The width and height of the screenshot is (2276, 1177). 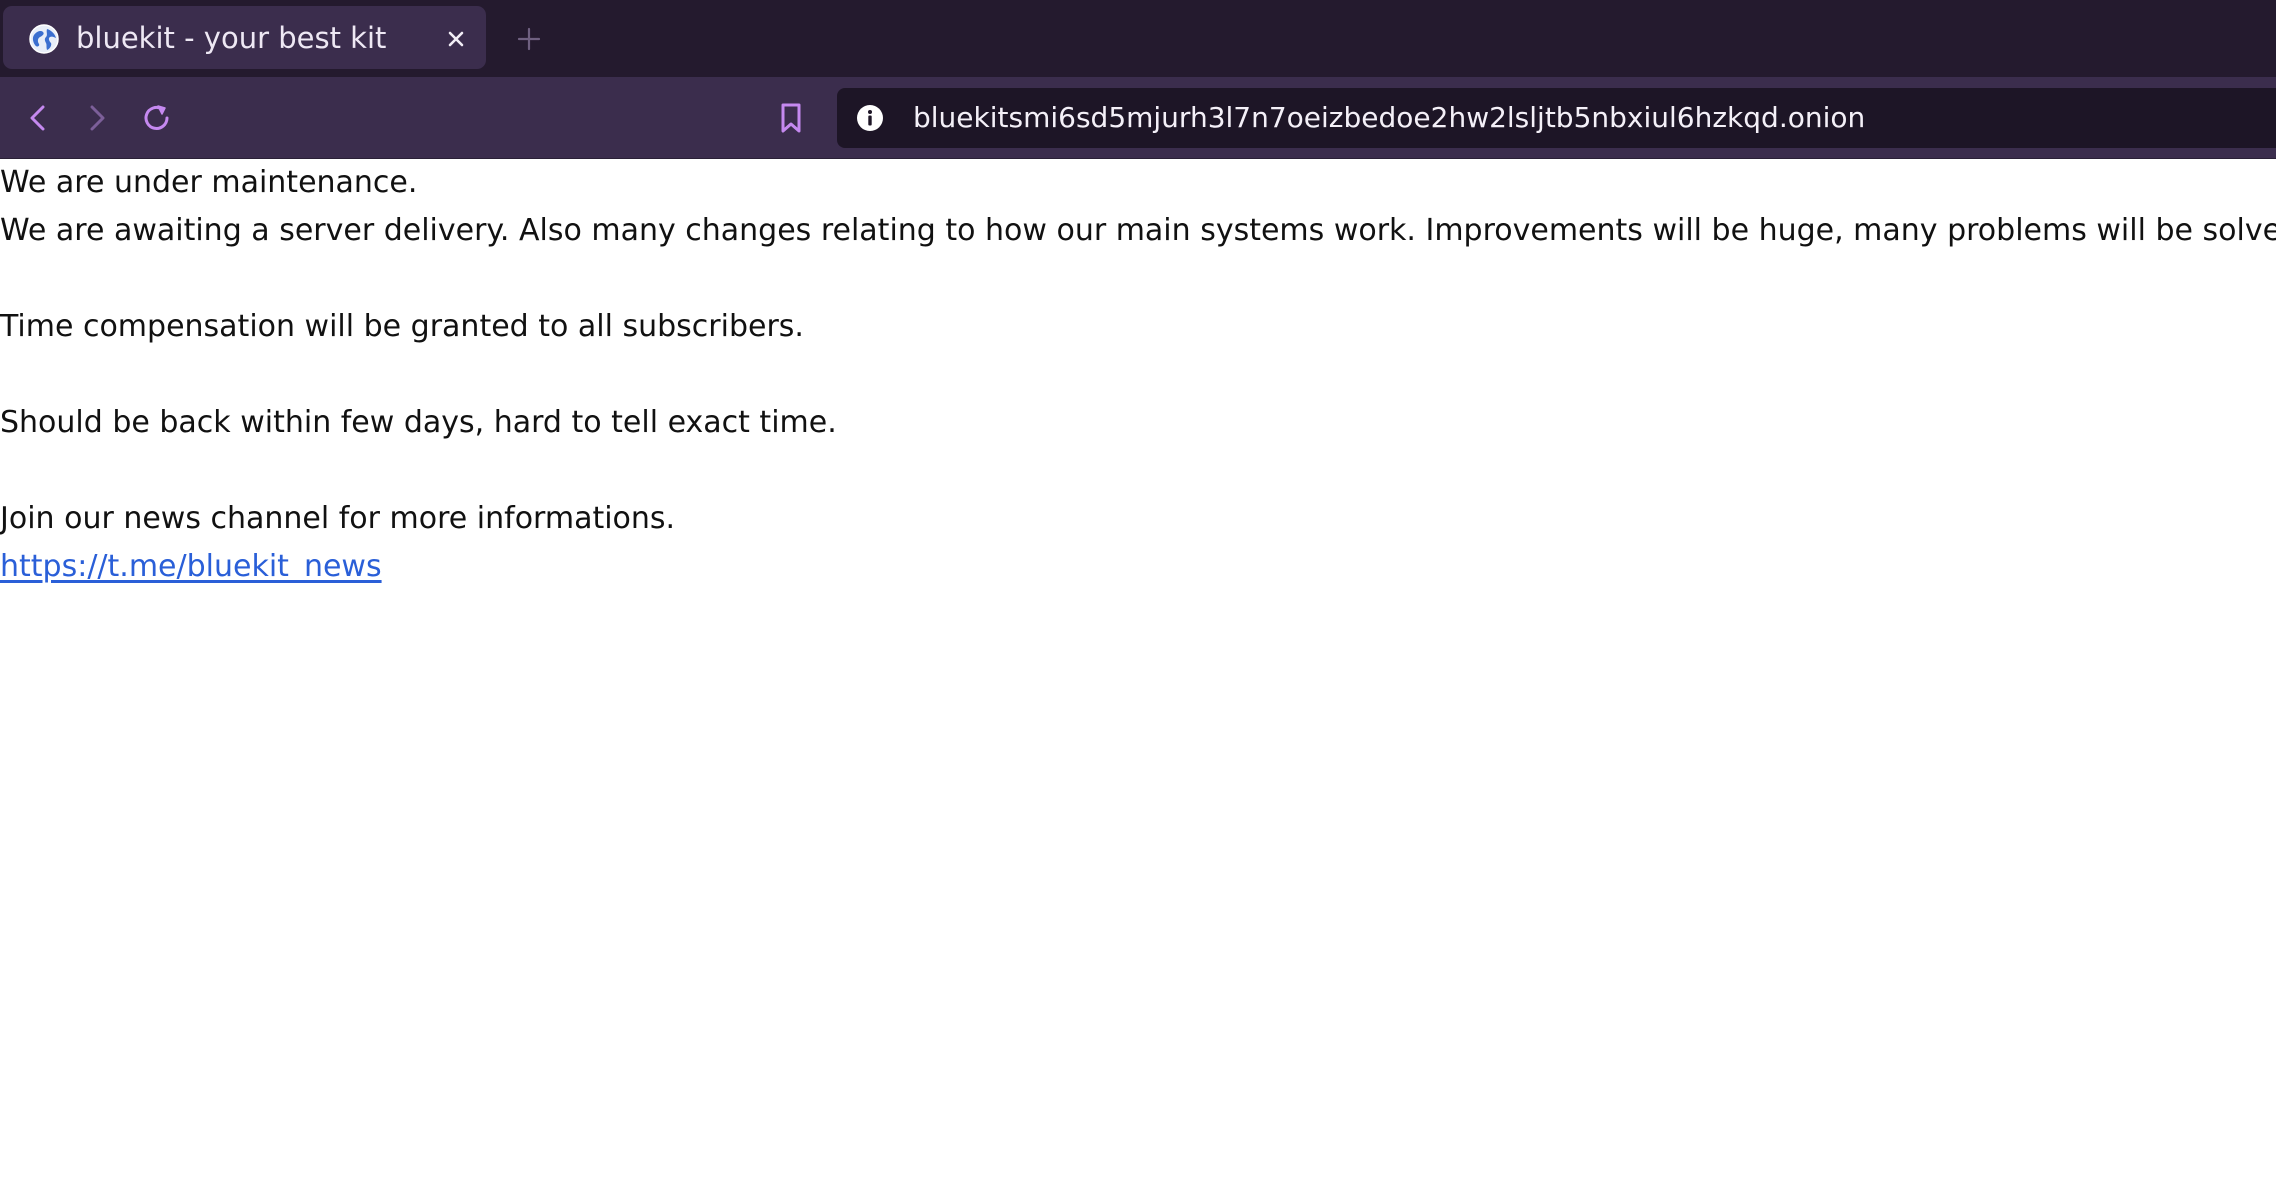 I want to click on close-icon, so click(x=456, y=39).